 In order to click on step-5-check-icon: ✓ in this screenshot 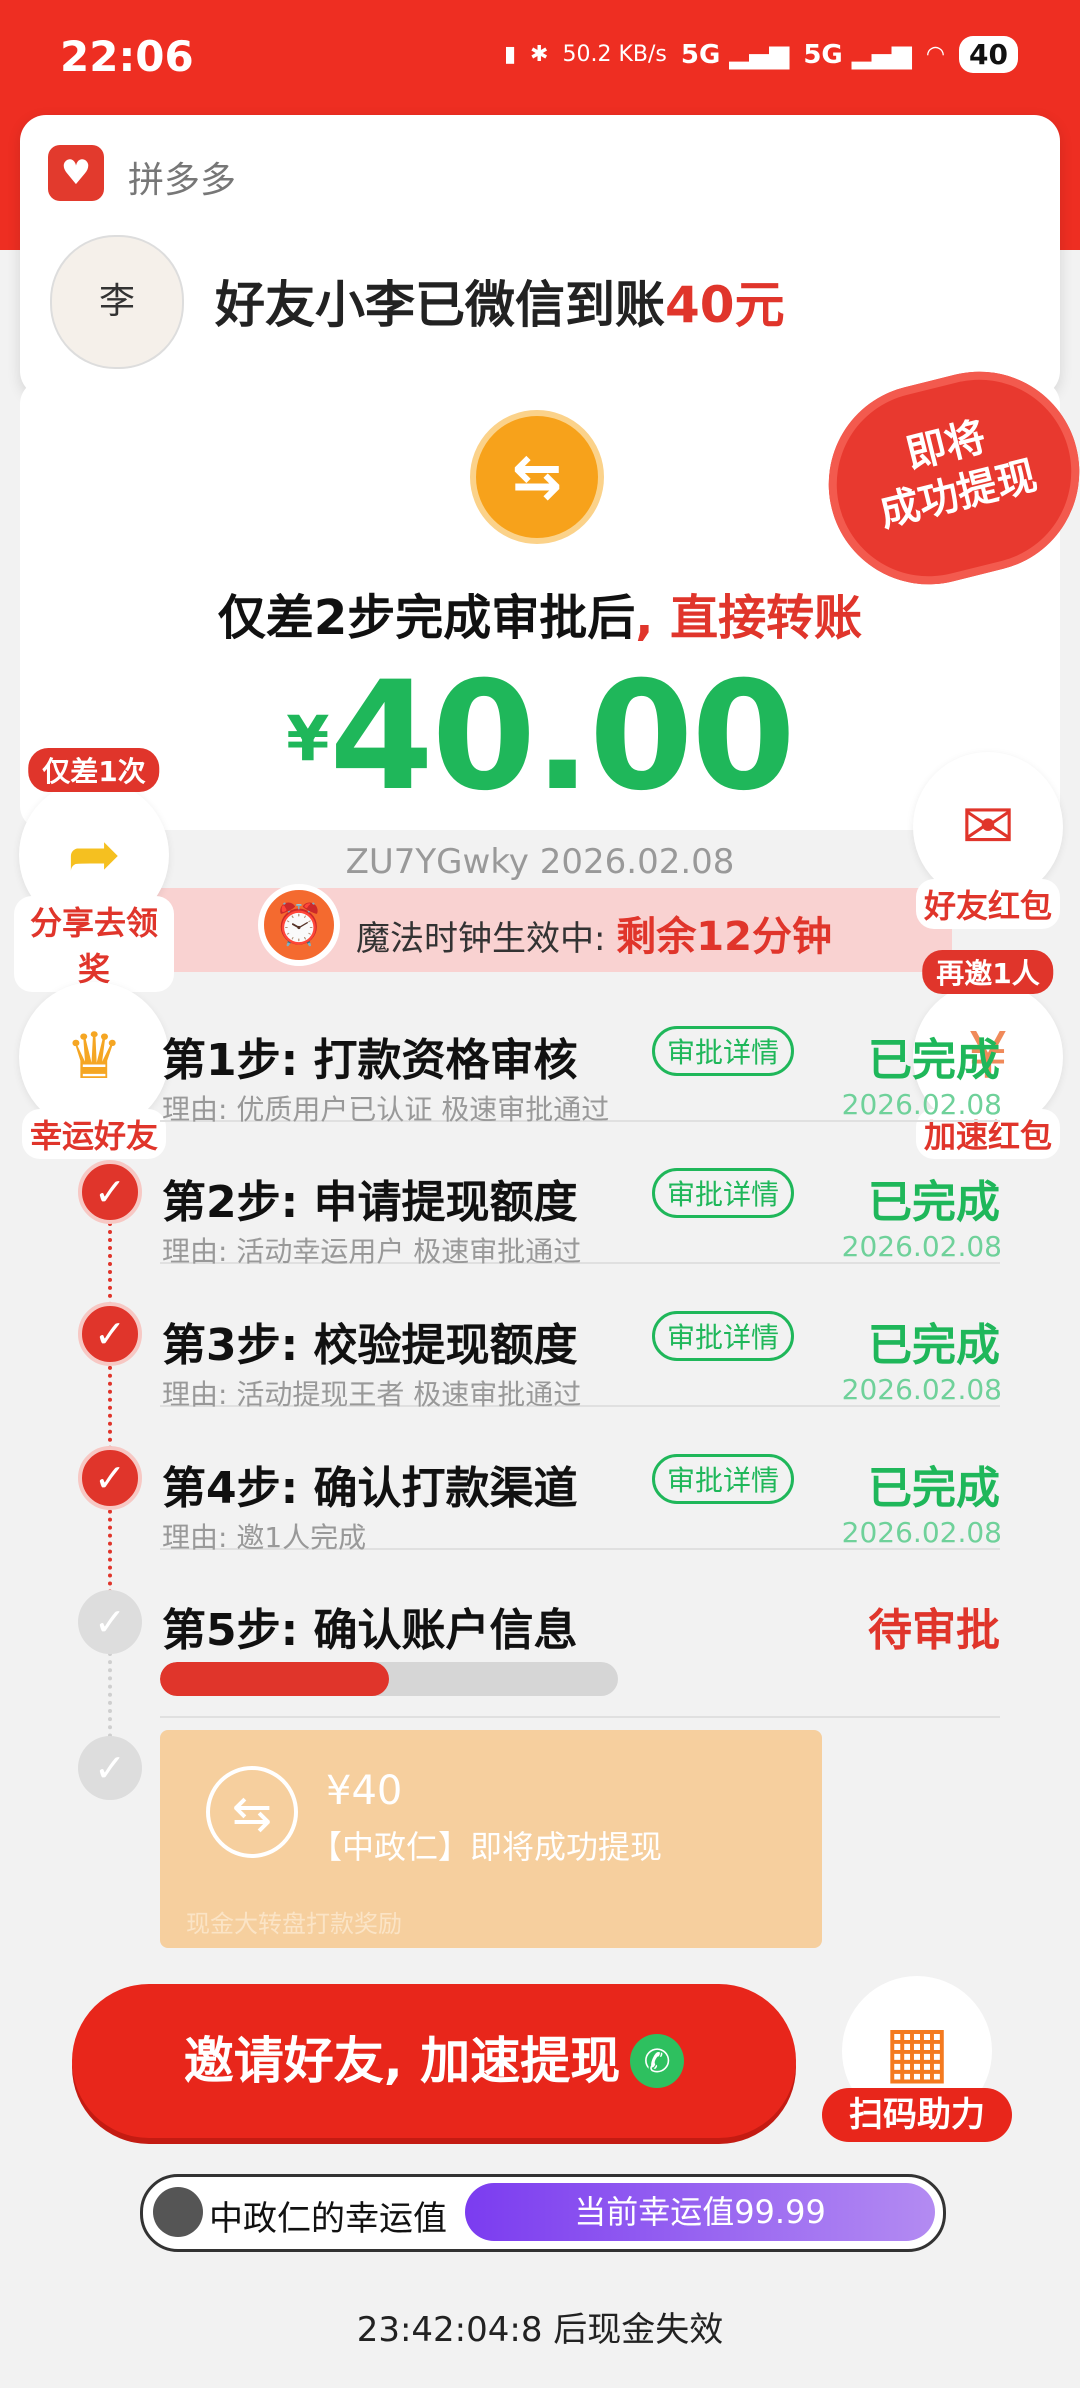, I will do `click(110, 1622)`.